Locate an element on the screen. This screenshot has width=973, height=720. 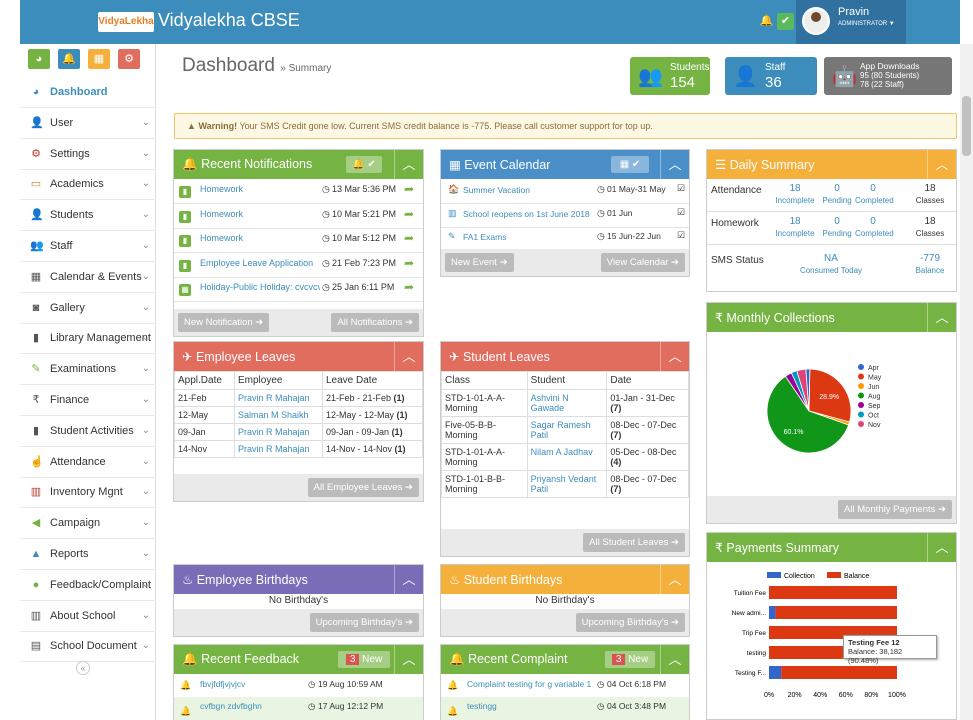
all-student-leaves-button: All Student Leaves ➔ is located at coordinates (634, 542).